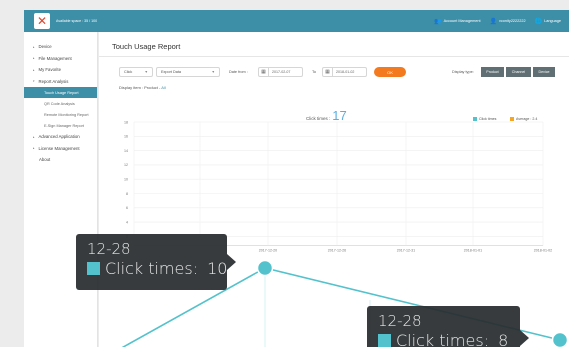 The image size is (569, 347). Describe the element at coordinates (126, 165) in the screenshot. I see `y-tick-label: 12` at that location.